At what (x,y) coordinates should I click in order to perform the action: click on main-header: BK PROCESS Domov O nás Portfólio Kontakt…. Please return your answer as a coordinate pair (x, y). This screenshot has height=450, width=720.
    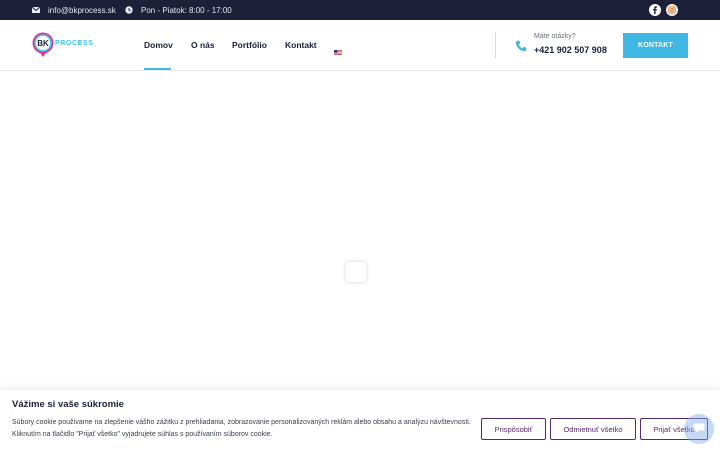
    Looking at the image, I should click on (360, 45).